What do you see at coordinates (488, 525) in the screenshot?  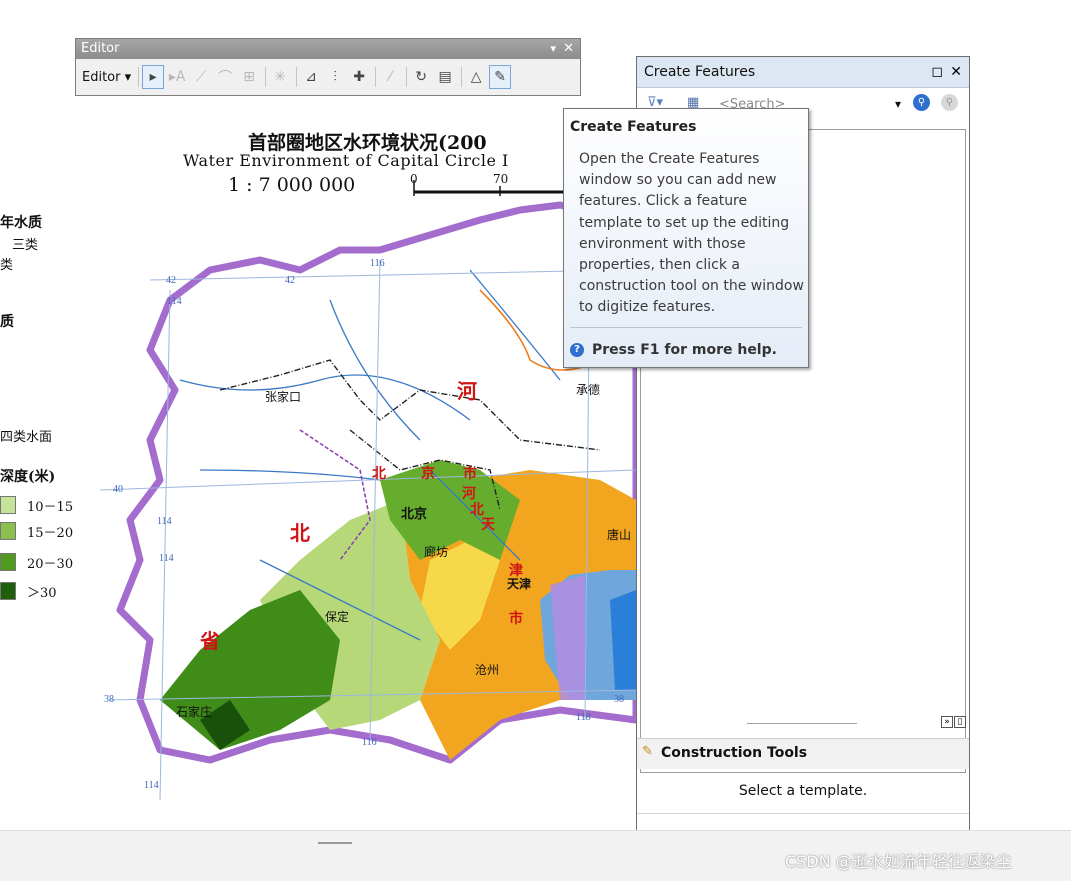 I see `province-label: 天` at bounding box center [488, 525].